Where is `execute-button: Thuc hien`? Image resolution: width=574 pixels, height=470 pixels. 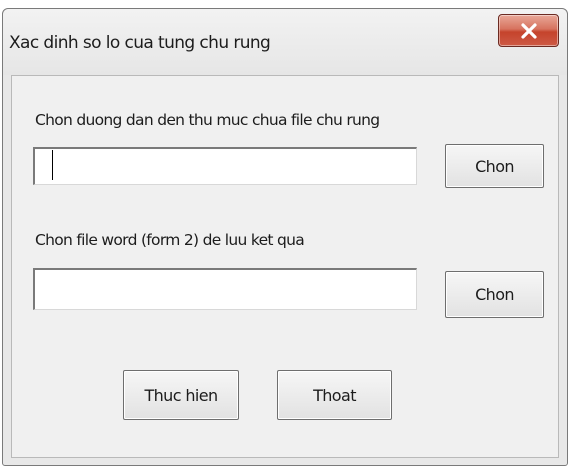
execute-button: Thuc hien is located at coordinates (181, 395).